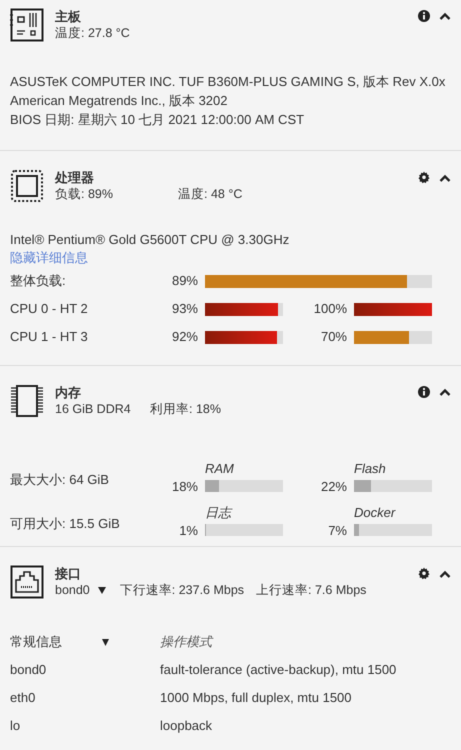  Describe the element at coordinates (60, 480) in the screenshot. I see `row-label: 最大大小: 64 GiB` at that location.